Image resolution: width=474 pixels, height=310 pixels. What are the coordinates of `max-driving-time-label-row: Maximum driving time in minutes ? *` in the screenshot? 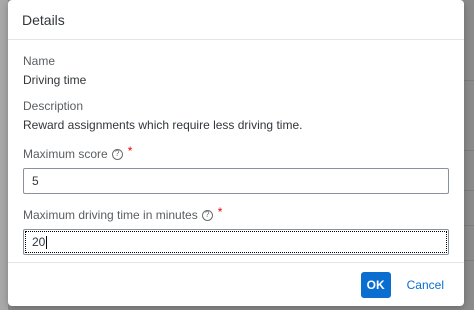 It's located at (236, 214).